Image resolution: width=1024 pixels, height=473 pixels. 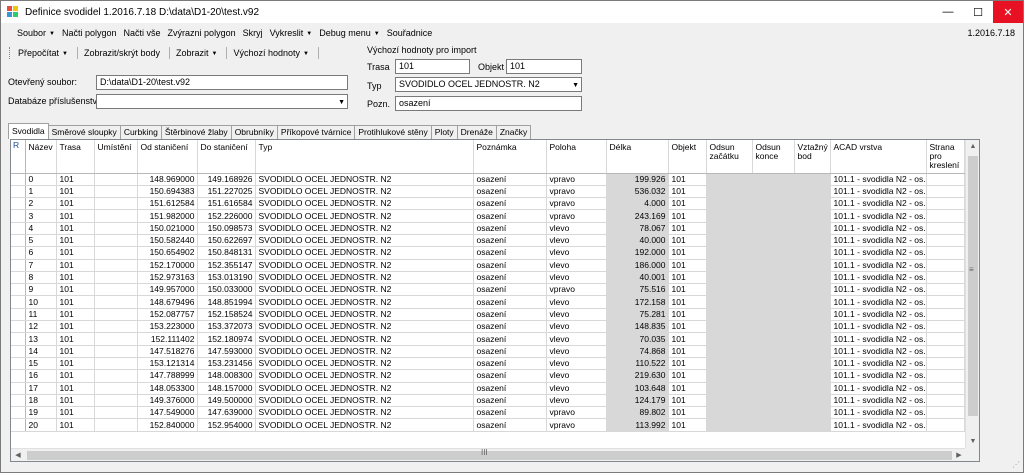 What do you see at coordinates (393, 132) in the screenshot?
I see `tab-protihlukove-steny: Protihlukové stěny` at bounding box center [393, 132].